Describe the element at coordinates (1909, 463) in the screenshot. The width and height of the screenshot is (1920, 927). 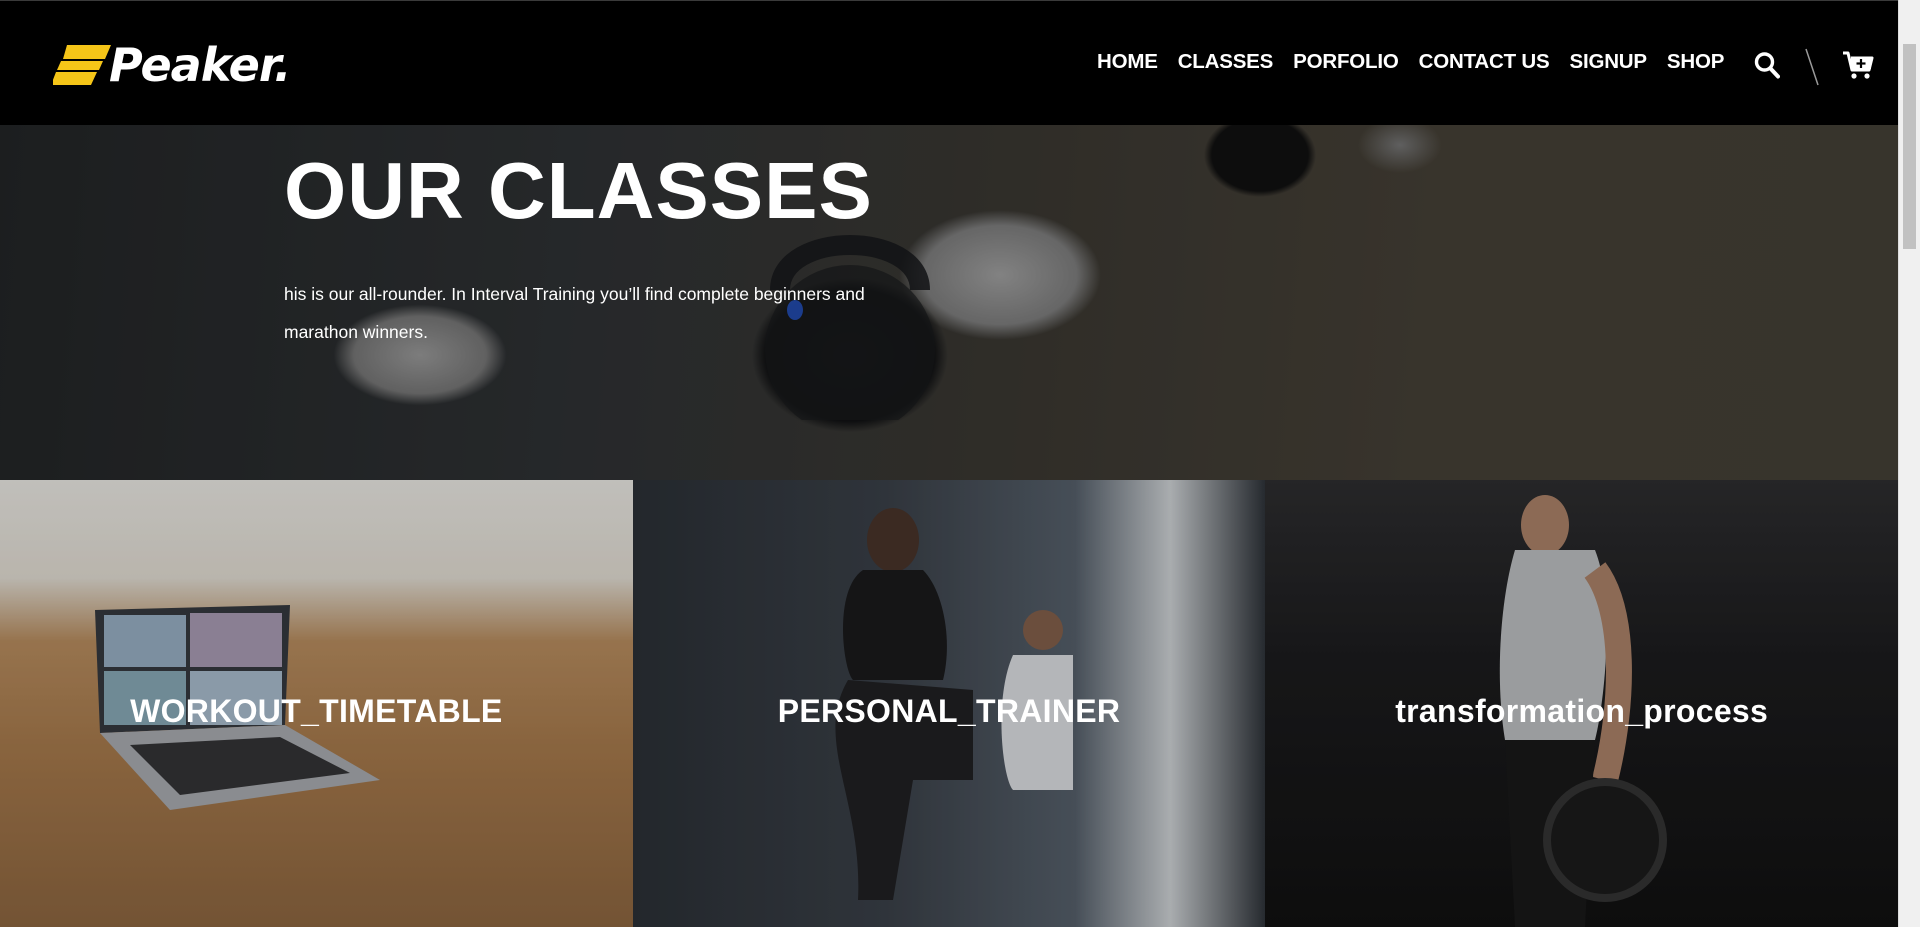
I see `page-scrollbar` at that location.